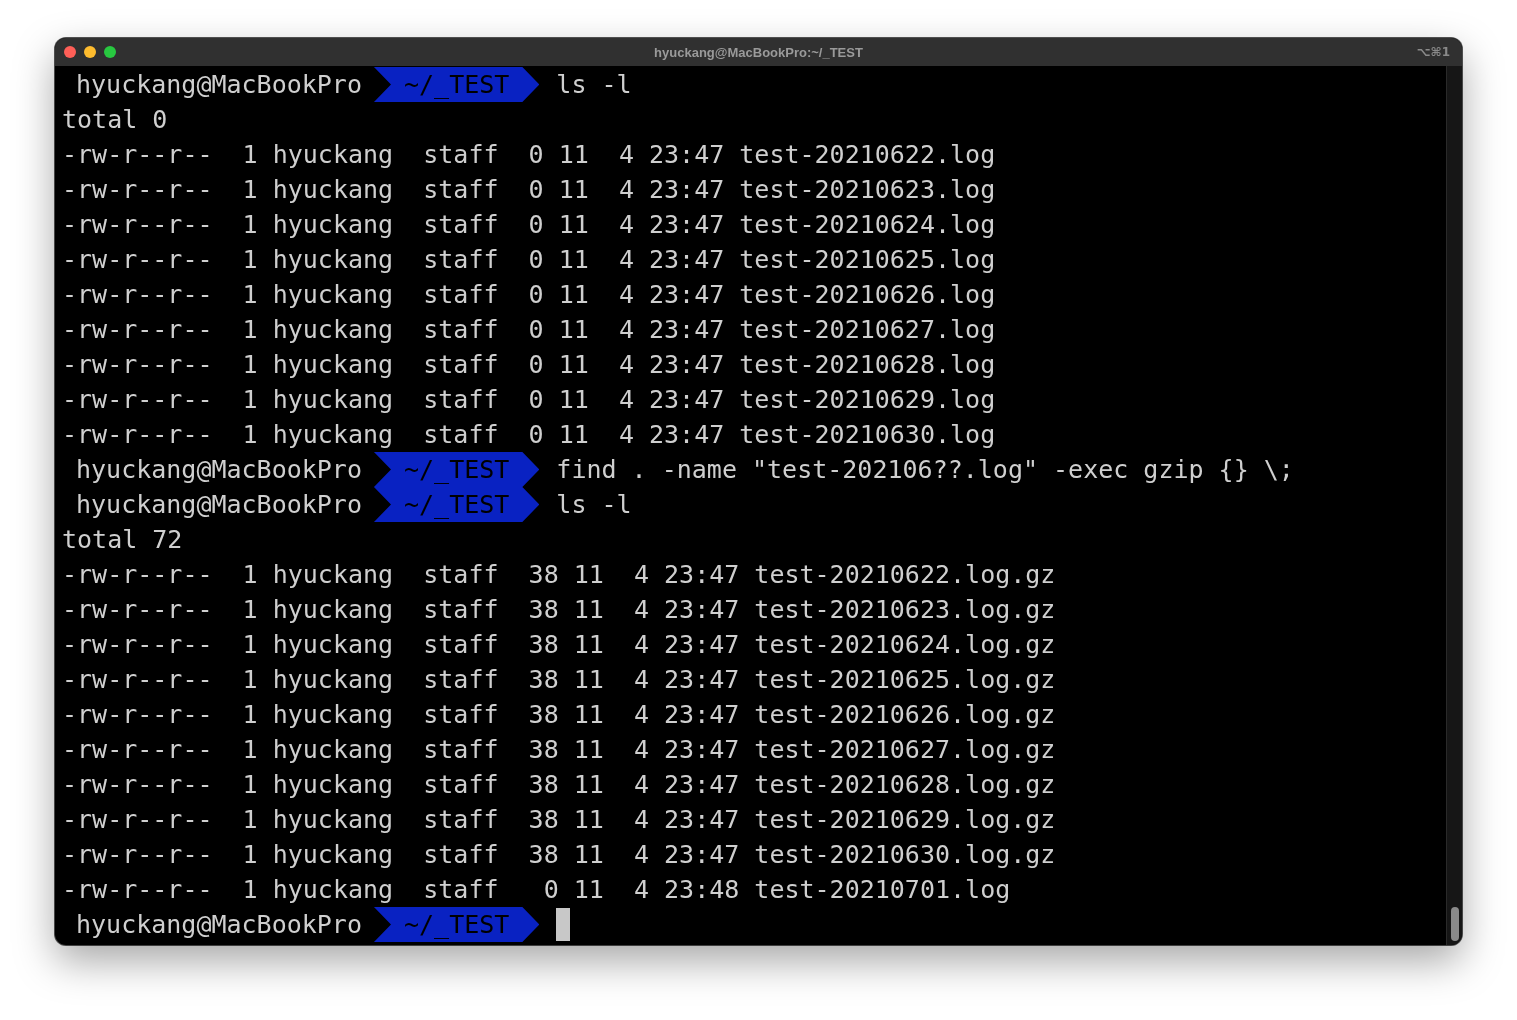  I want to click on output-line: -rw-r--r-- 1 hyuckang staff 0 11 4 23:47 test-20210622.log, so click(529, 155).